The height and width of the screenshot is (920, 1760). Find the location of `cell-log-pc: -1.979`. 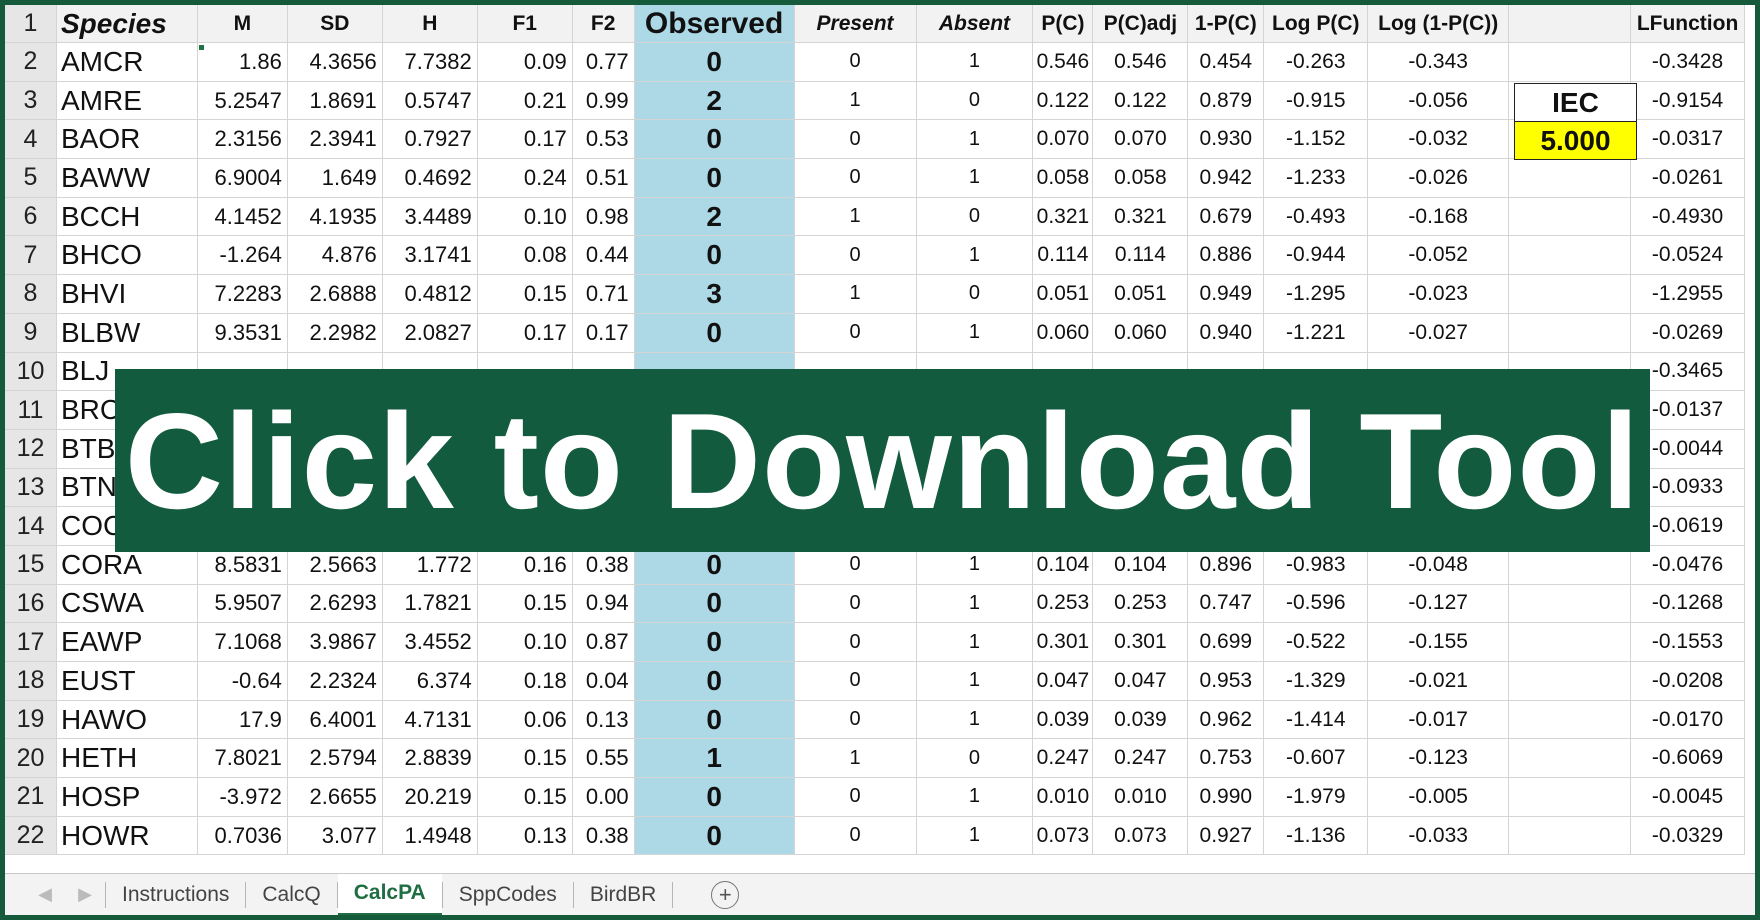

cell-log-pc: -1.979 is located at coordinates (1316, 797).